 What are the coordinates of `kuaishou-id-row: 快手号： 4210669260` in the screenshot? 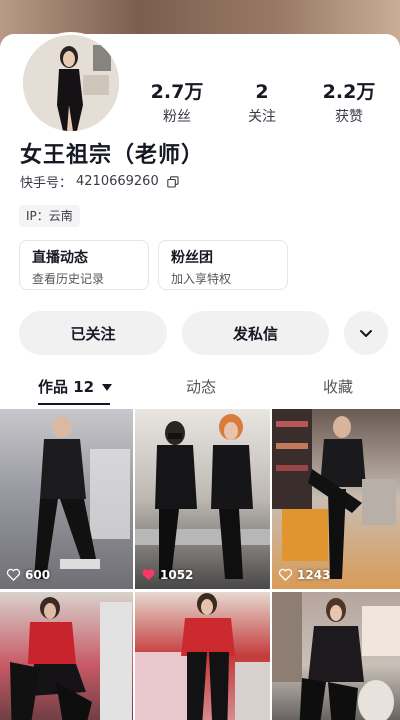 It's located at (99, 181).